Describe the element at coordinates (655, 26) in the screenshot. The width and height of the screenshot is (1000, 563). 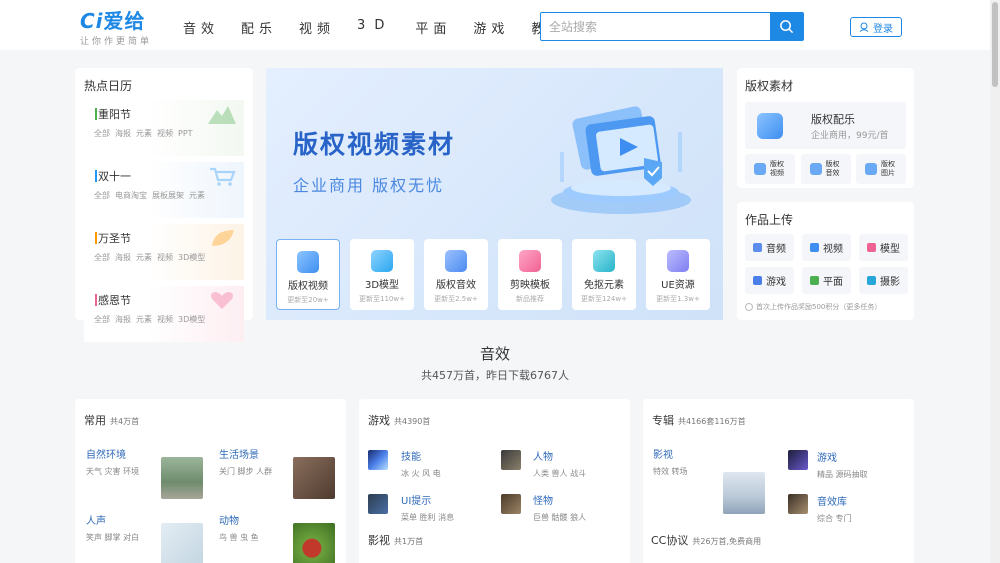
I see `search-input` at that location.